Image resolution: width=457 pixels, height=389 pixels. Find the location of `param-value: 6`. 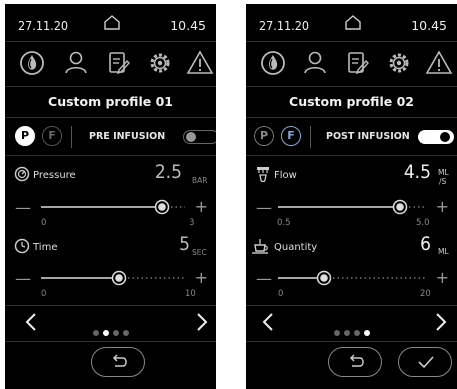

param-value: 6 is located at coordinates (425, 244).